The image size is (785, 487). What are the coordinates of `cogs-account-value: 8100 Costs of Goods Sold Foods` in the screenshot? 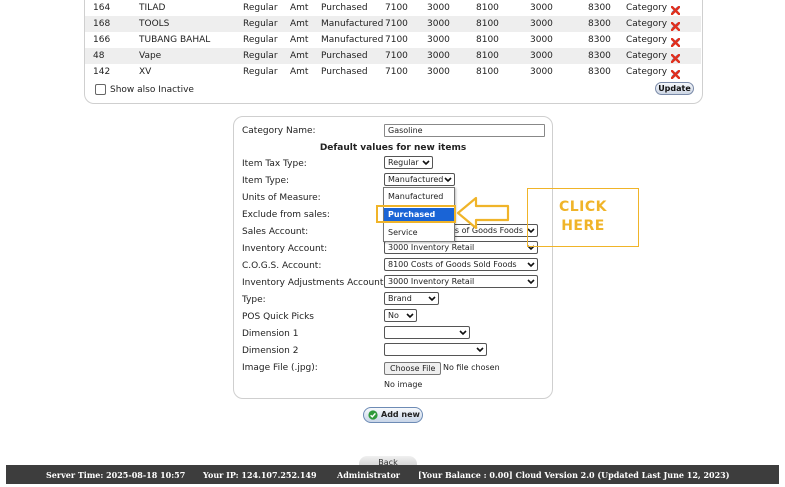 It's located at (452, 264).